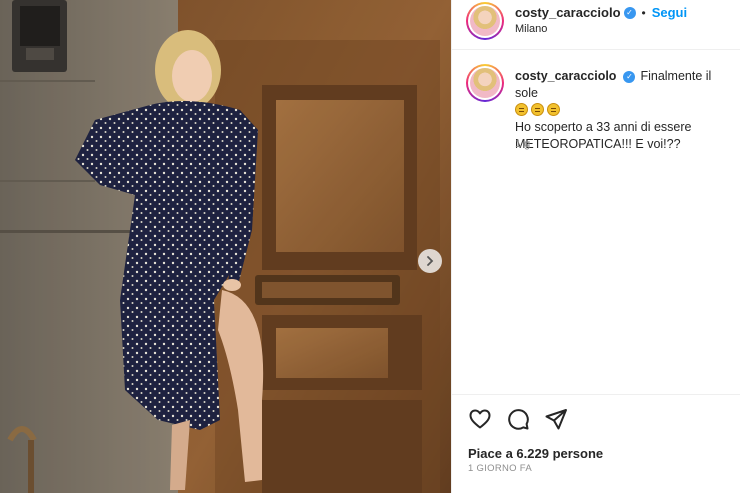  What do you see at coordinates (522, 144) in the screenshot?
I see `caption-time-ago: 1 g` at bounding box center [522, 144].